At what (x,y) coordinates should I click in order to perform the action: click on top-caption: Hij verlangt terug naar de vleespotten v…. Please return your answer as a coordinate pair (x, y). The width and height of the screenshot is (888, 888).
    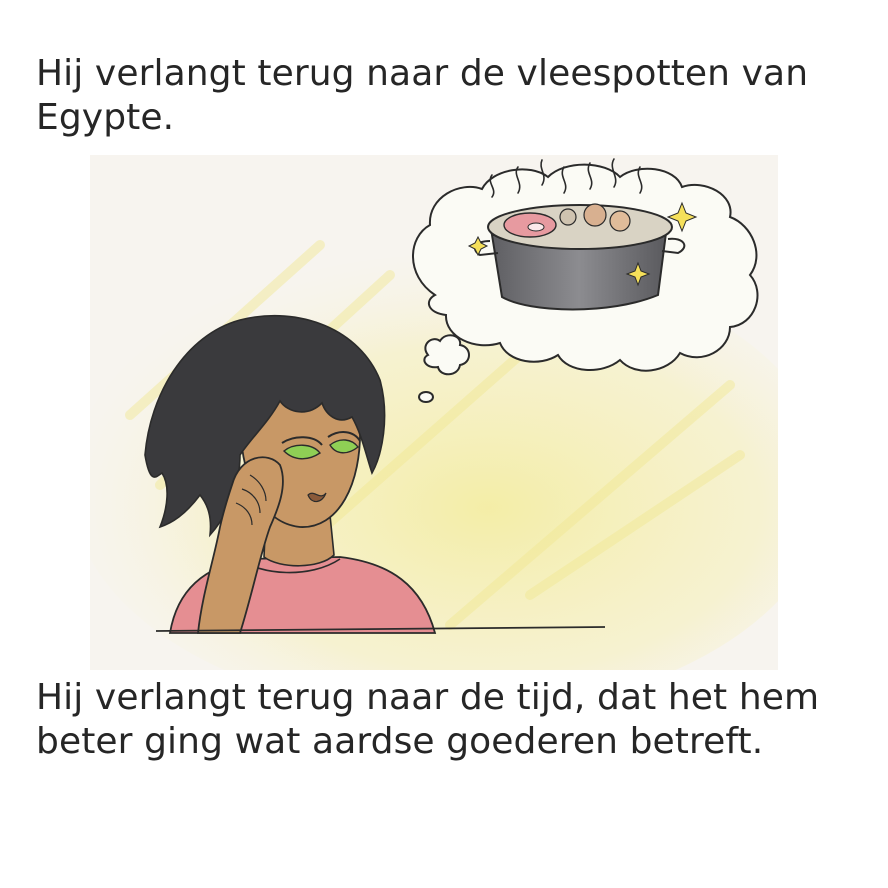
    Looking at the image, I should click on (422, 95).